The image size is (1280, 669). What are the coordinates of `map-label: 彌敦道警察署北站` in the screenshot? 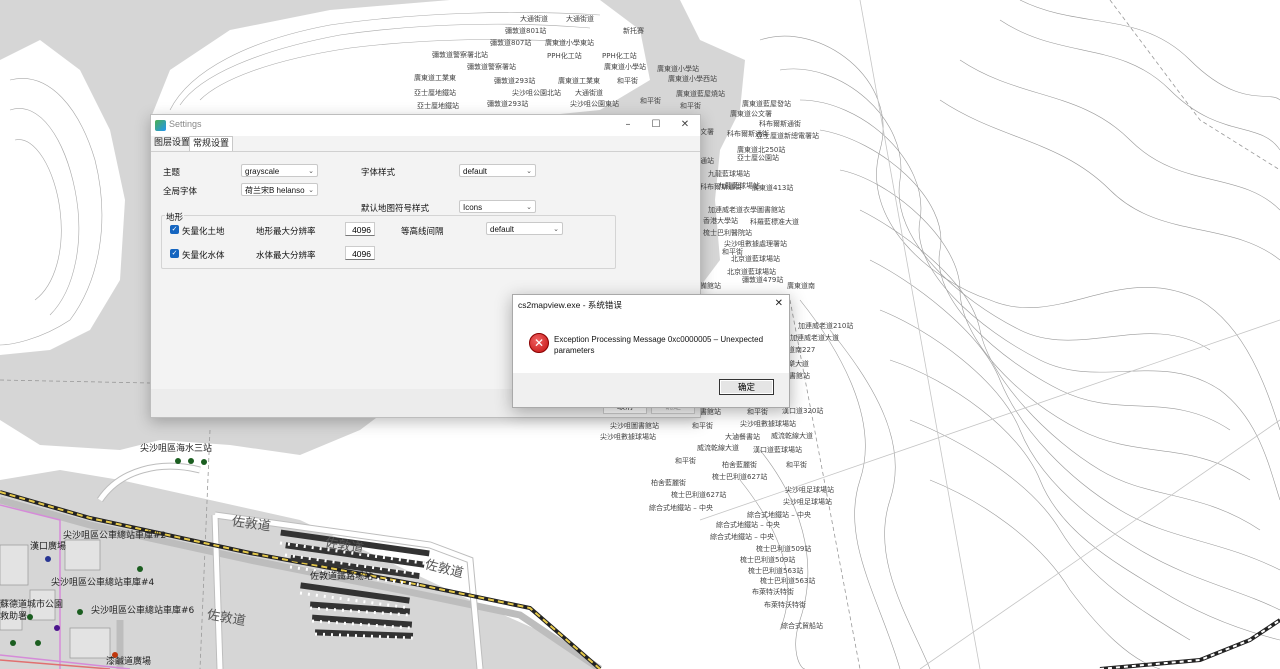 It's located at (460, 55).